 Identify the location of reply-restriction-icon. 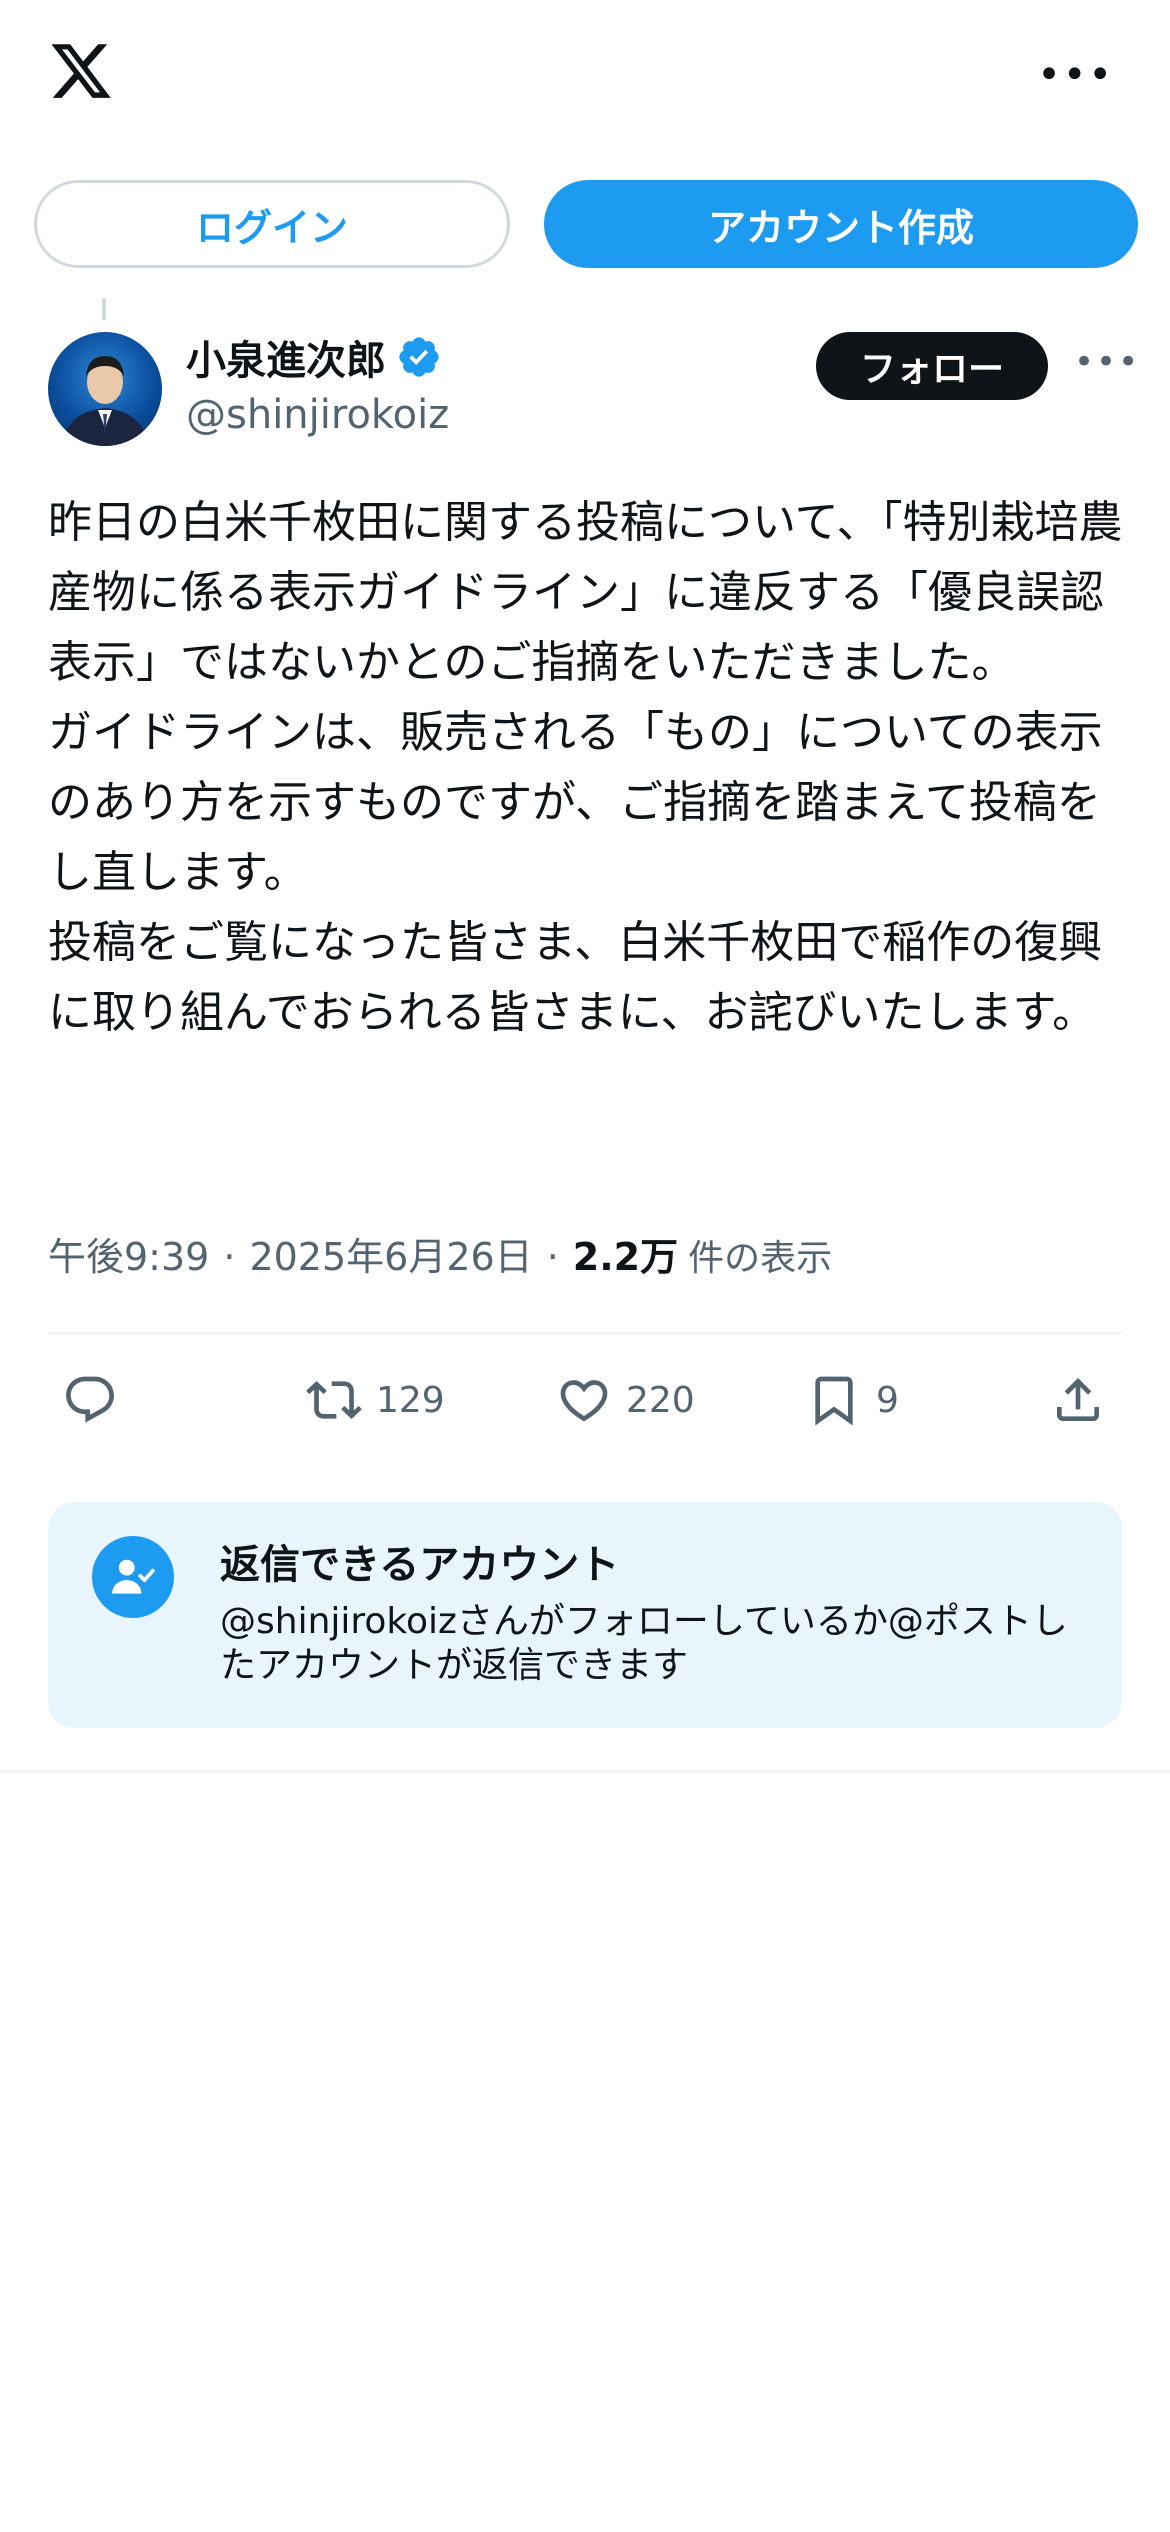
(133, 1577).